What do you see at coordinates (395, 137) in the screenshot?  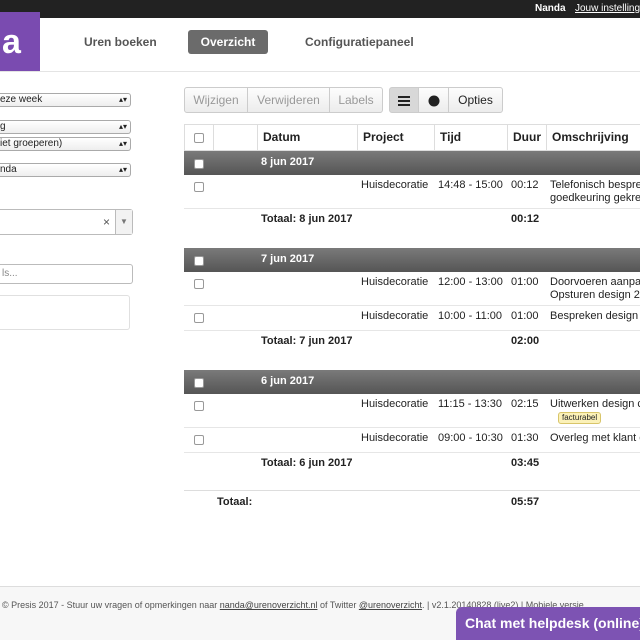 I see `header-project: Project` at bounding box center [395, 137].